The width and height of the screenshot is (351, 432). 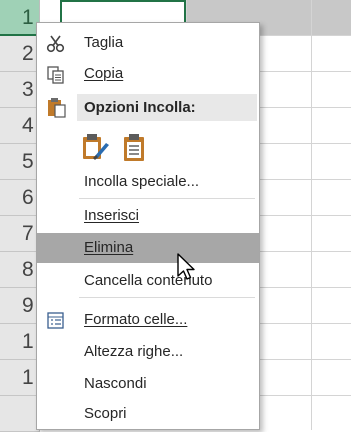 I want to click on row-header: 7, so click(x=20, y=234).